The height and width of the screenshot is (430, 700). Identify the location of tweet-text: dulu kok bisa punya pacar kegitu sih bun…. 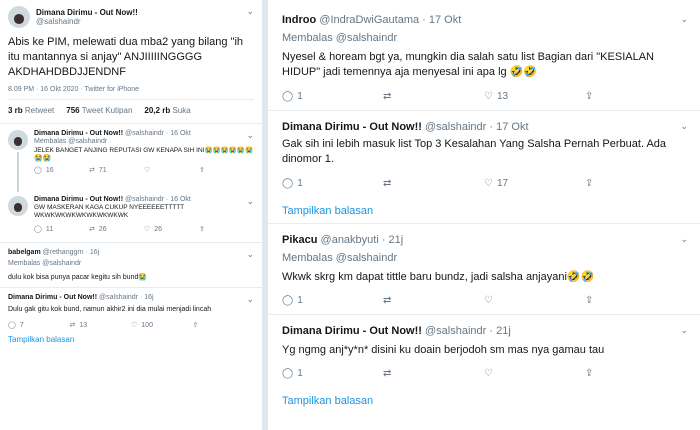
(78, 278).